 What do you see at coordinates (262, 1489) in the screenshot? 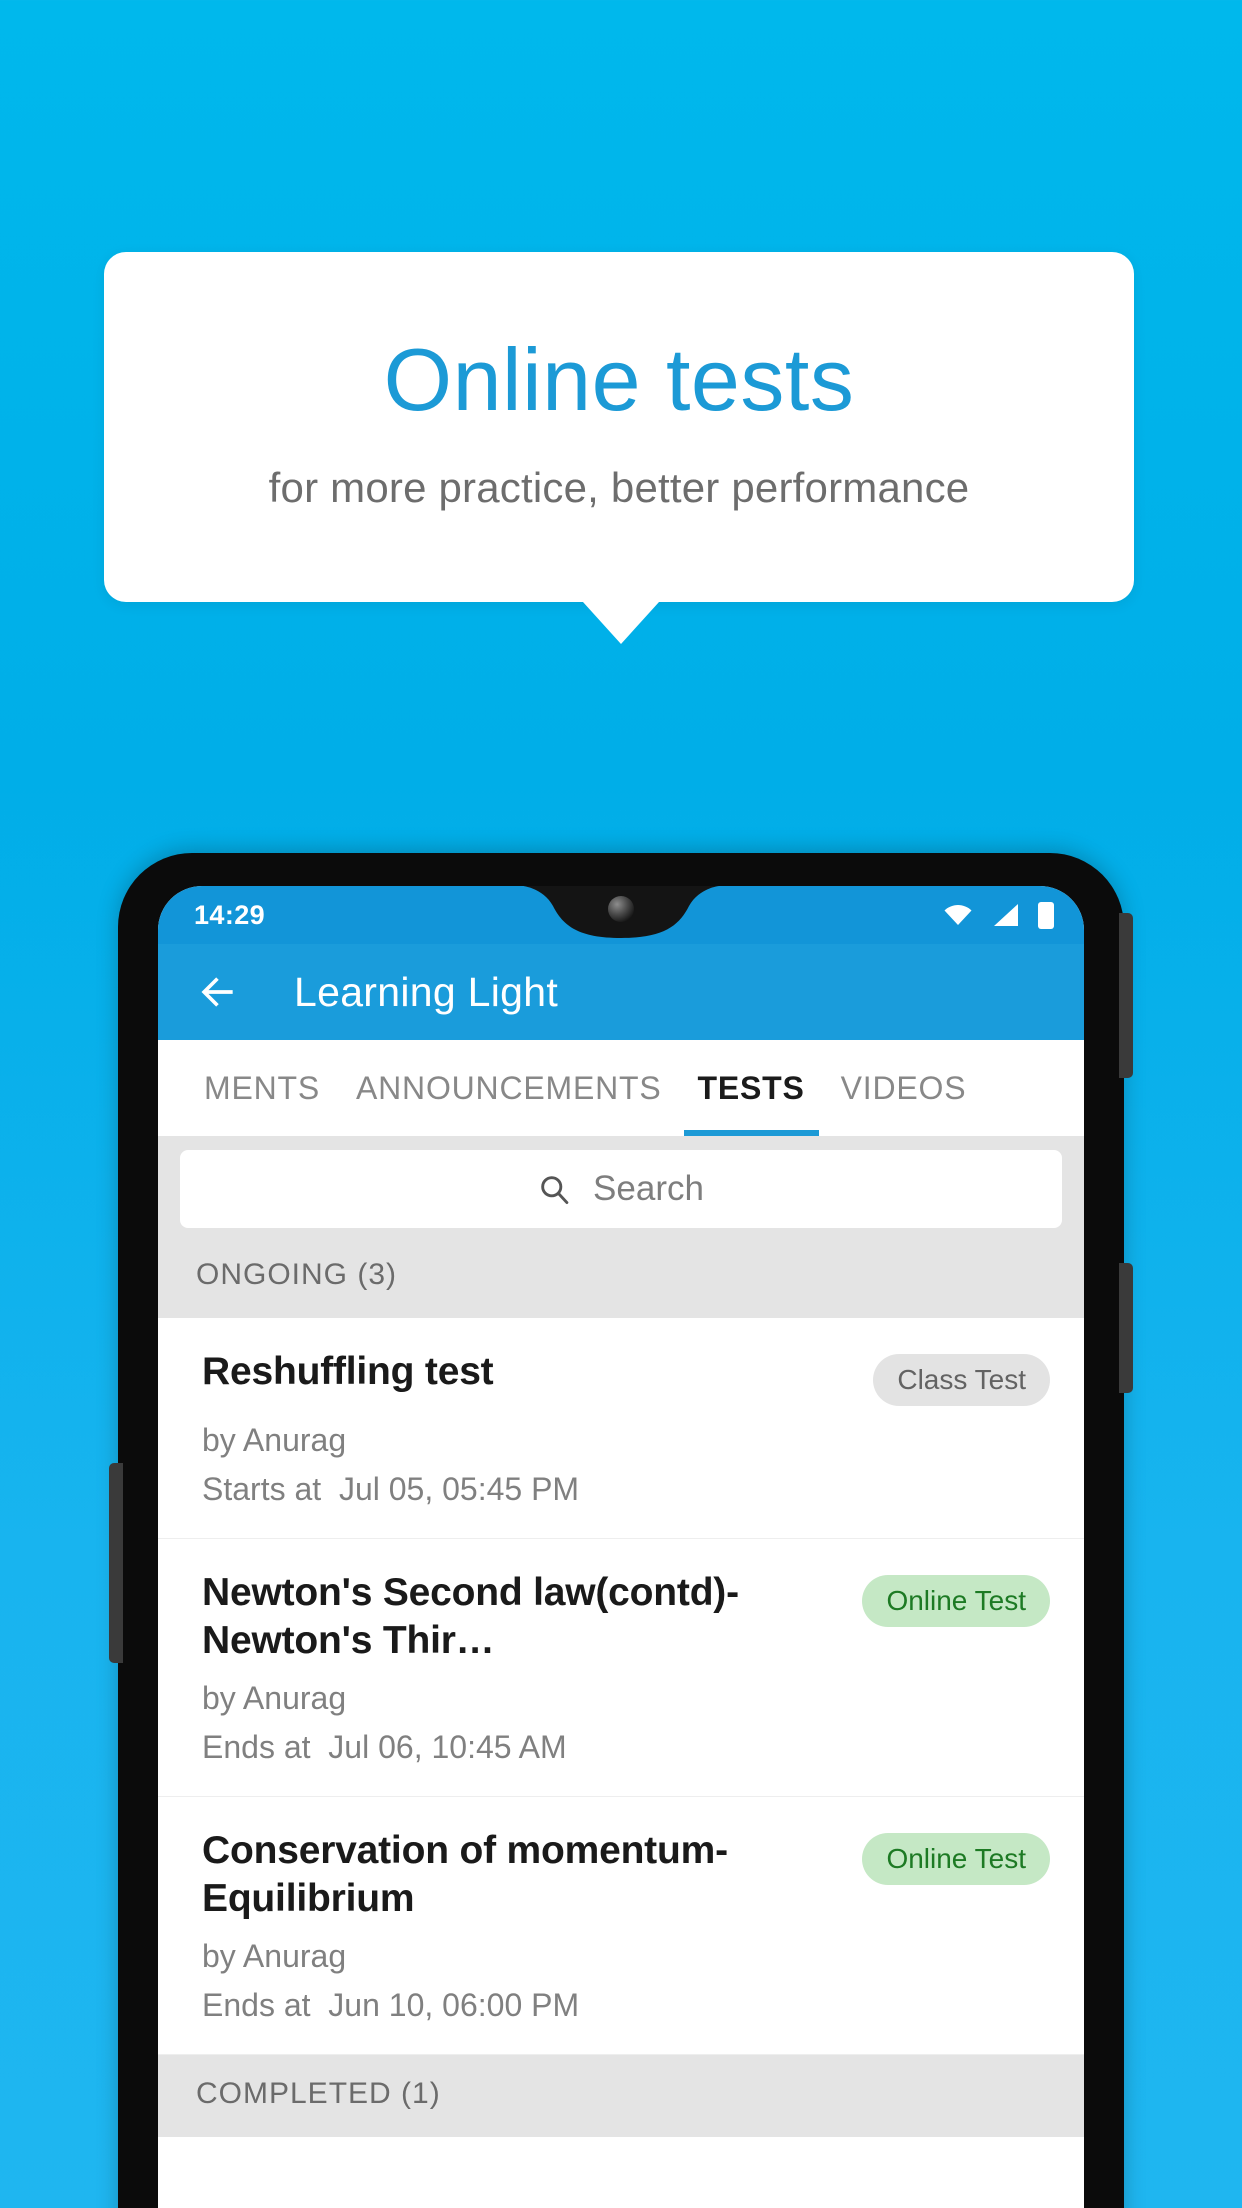
I see `test-time-label: Starts at` at bounding box center [262, 1489].